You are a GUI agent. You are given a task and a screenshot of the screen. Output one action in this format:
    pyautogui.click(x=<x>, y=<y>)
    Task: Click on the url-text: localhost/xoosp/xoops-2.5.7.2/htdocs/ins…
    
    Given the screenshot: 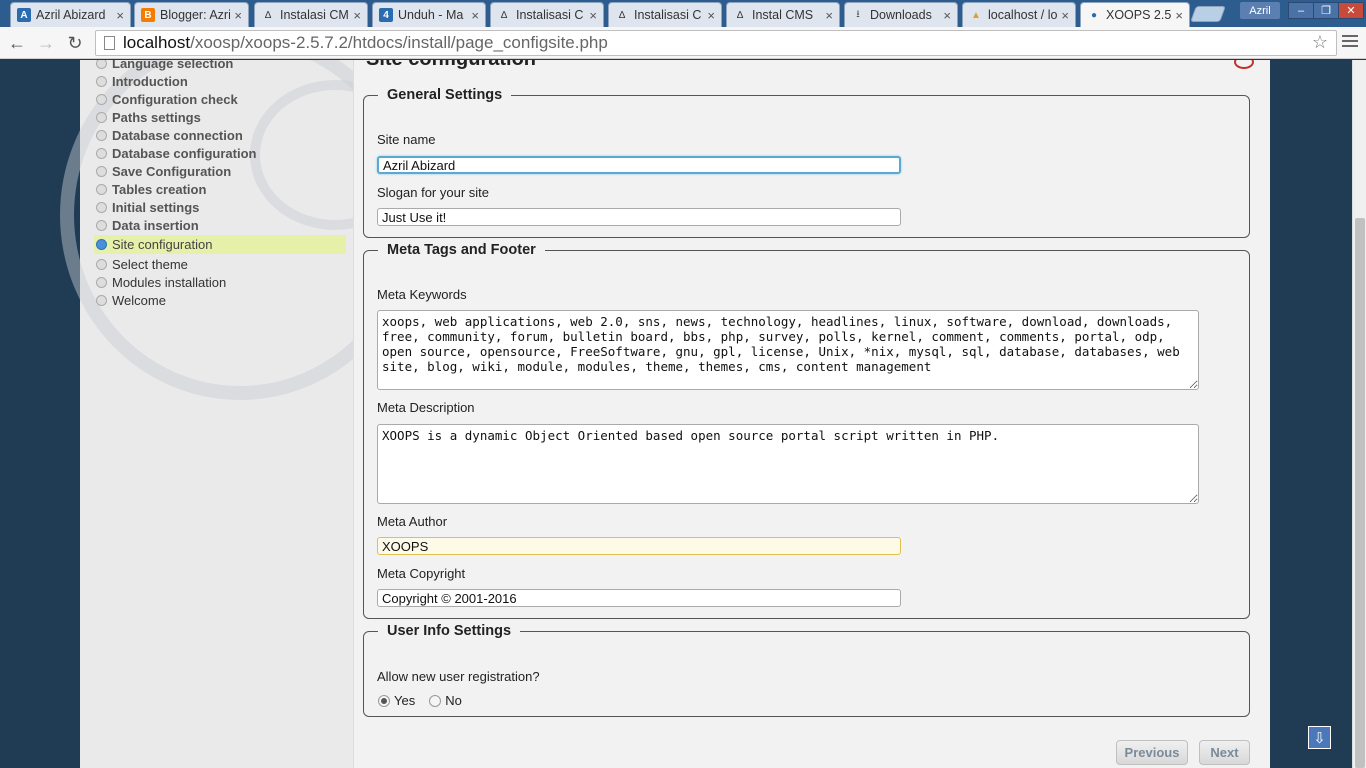 What is the action you would take?
    pyautogui.click(x=365, y=43)
    